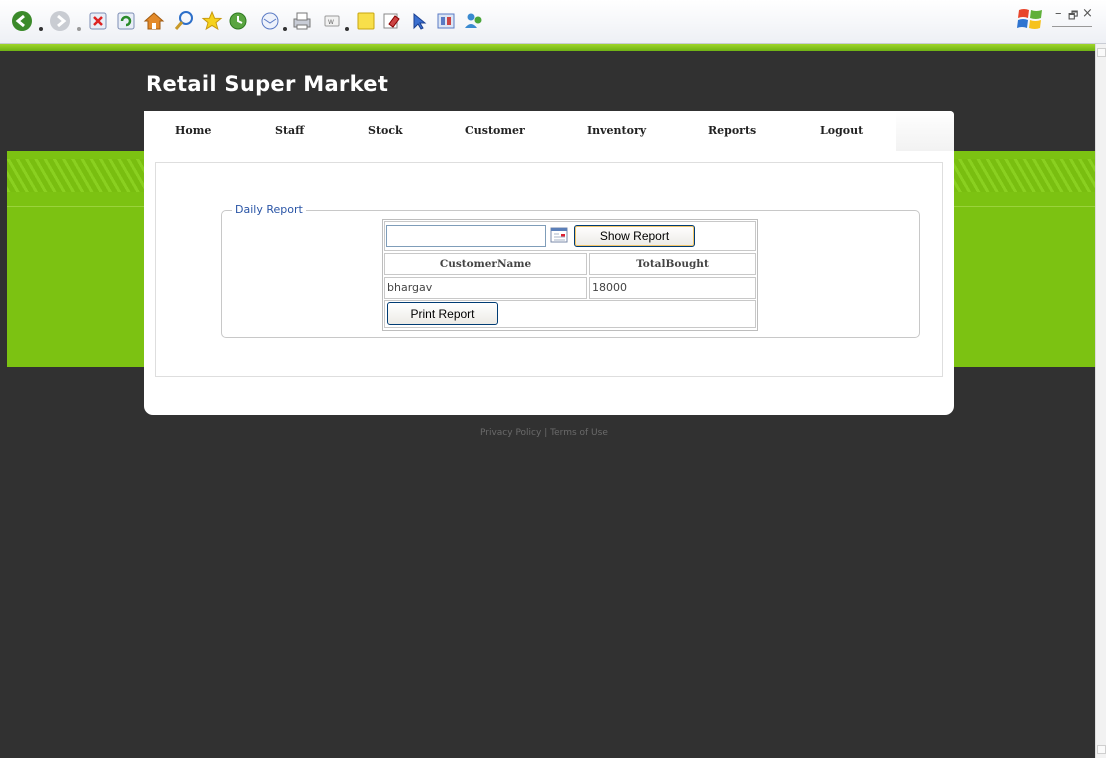 This screenshot has width=1106, height=758. I want to click on research-icon, so click(420, 21).